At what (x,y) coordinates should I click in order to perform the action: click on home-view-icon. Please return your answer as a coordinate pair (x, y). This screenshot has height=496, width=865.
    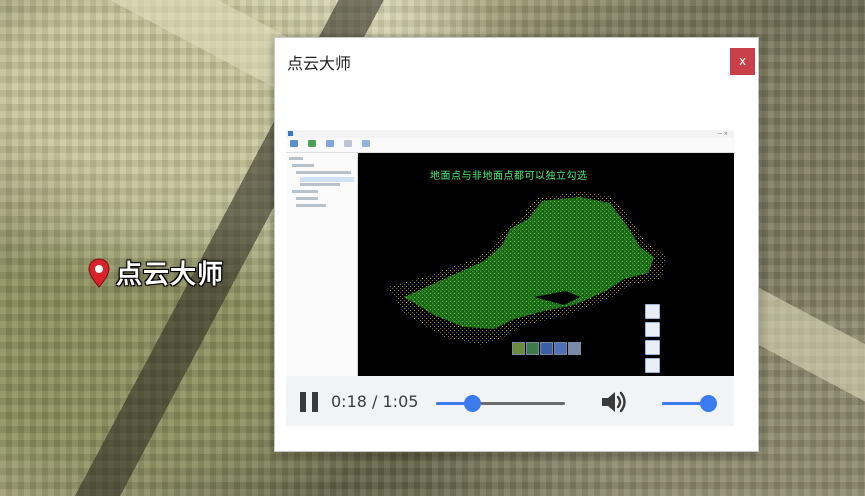
    Looking at the image, I should click on (652, 311).